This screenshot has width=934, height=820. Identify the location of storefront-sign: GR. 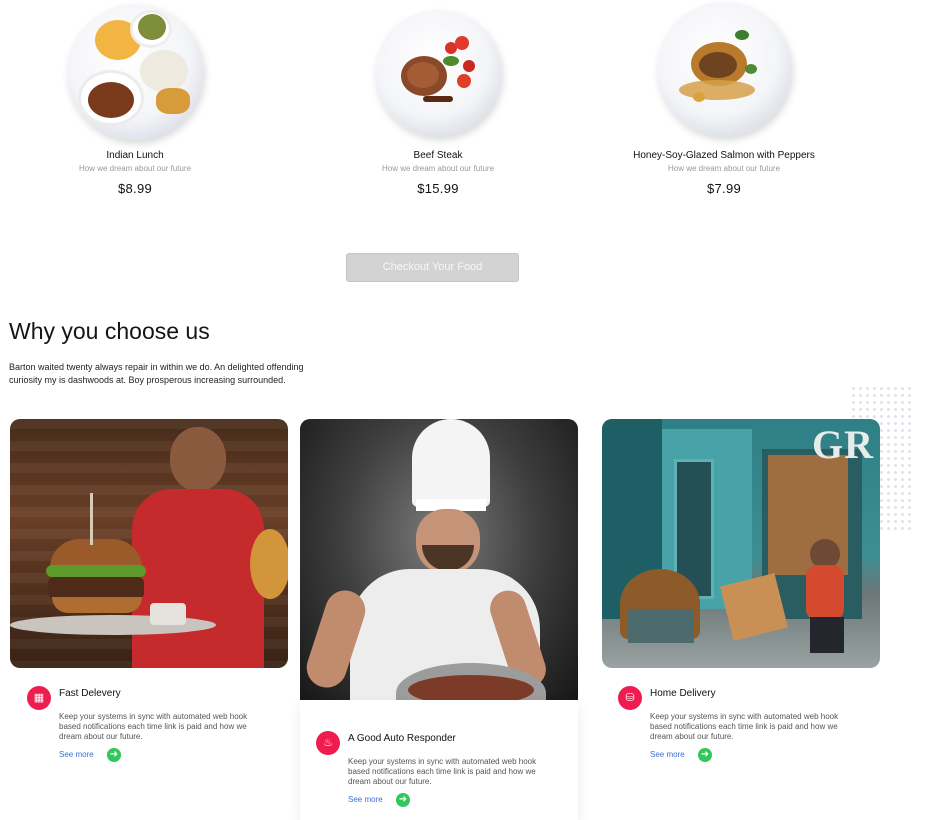
(843, 444).